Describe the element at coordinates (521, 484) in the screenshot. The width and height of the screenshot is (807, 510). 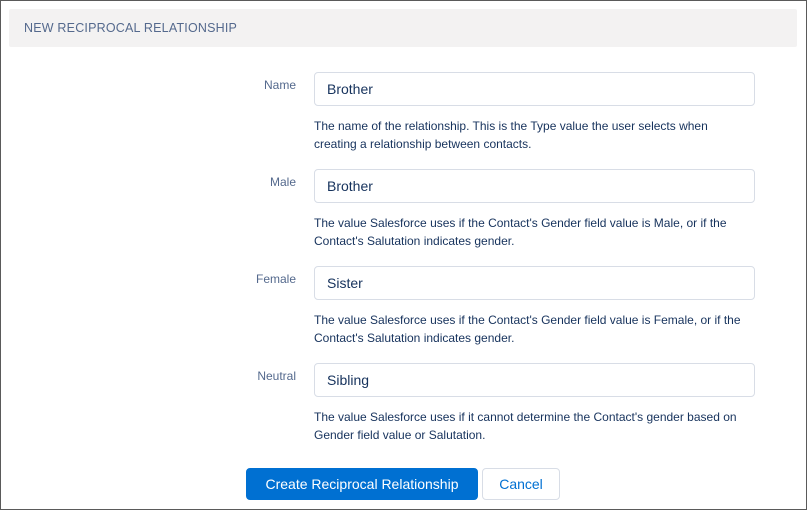
I see `cancel-button: Cancel` at that location.